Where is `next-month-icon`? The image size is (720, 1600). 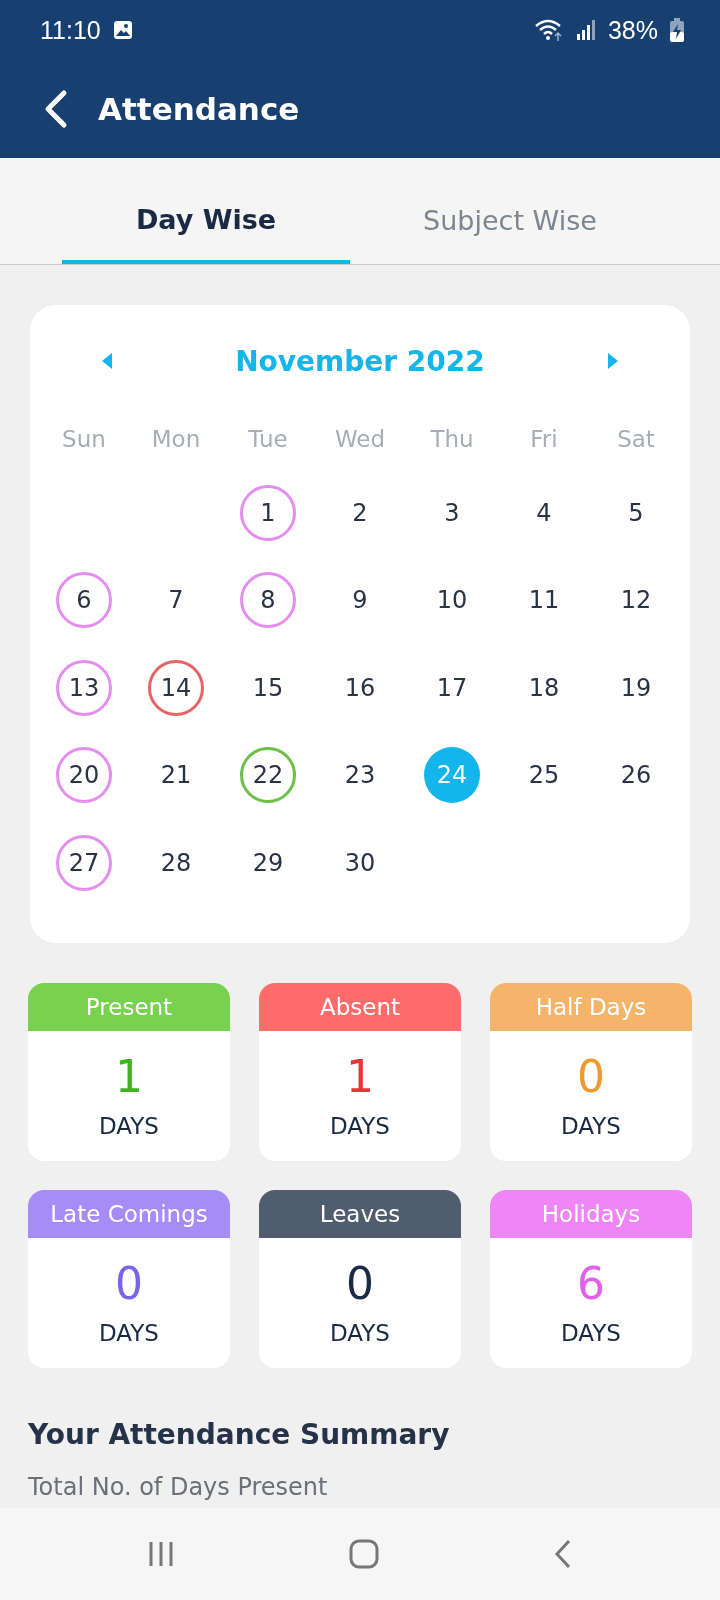
next-month-icon is located at coordinates (613, 361).